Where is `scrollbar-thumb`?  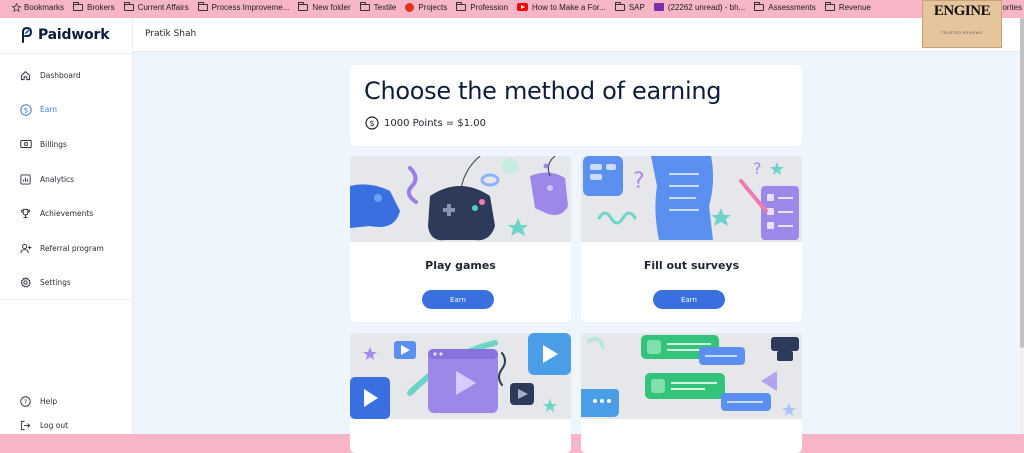
scrollbar-thumb is located at coordinates (1022, 183).